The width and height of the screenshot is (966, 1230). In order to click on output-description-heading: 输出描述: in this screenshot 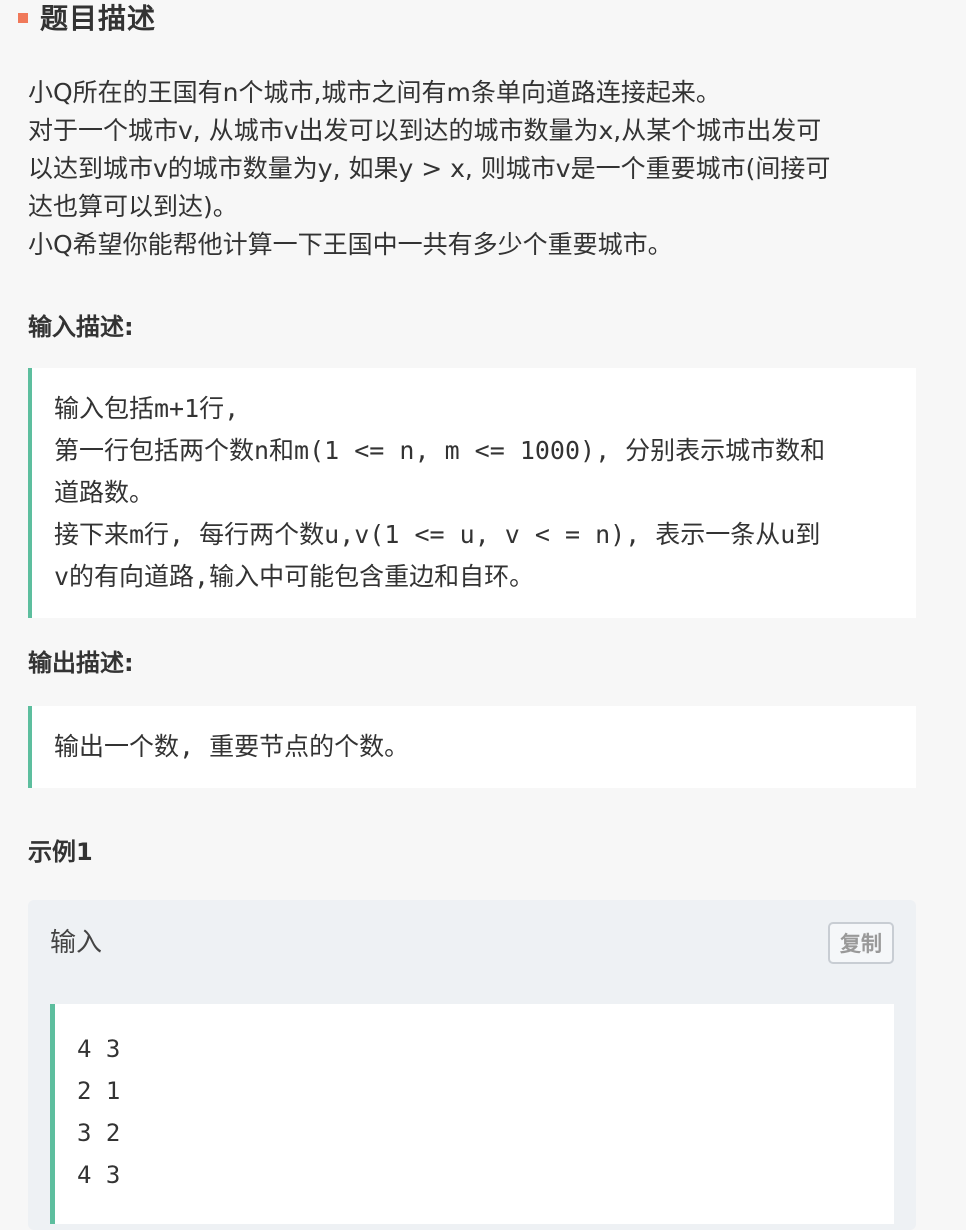, I will do `click(81, 663)`.